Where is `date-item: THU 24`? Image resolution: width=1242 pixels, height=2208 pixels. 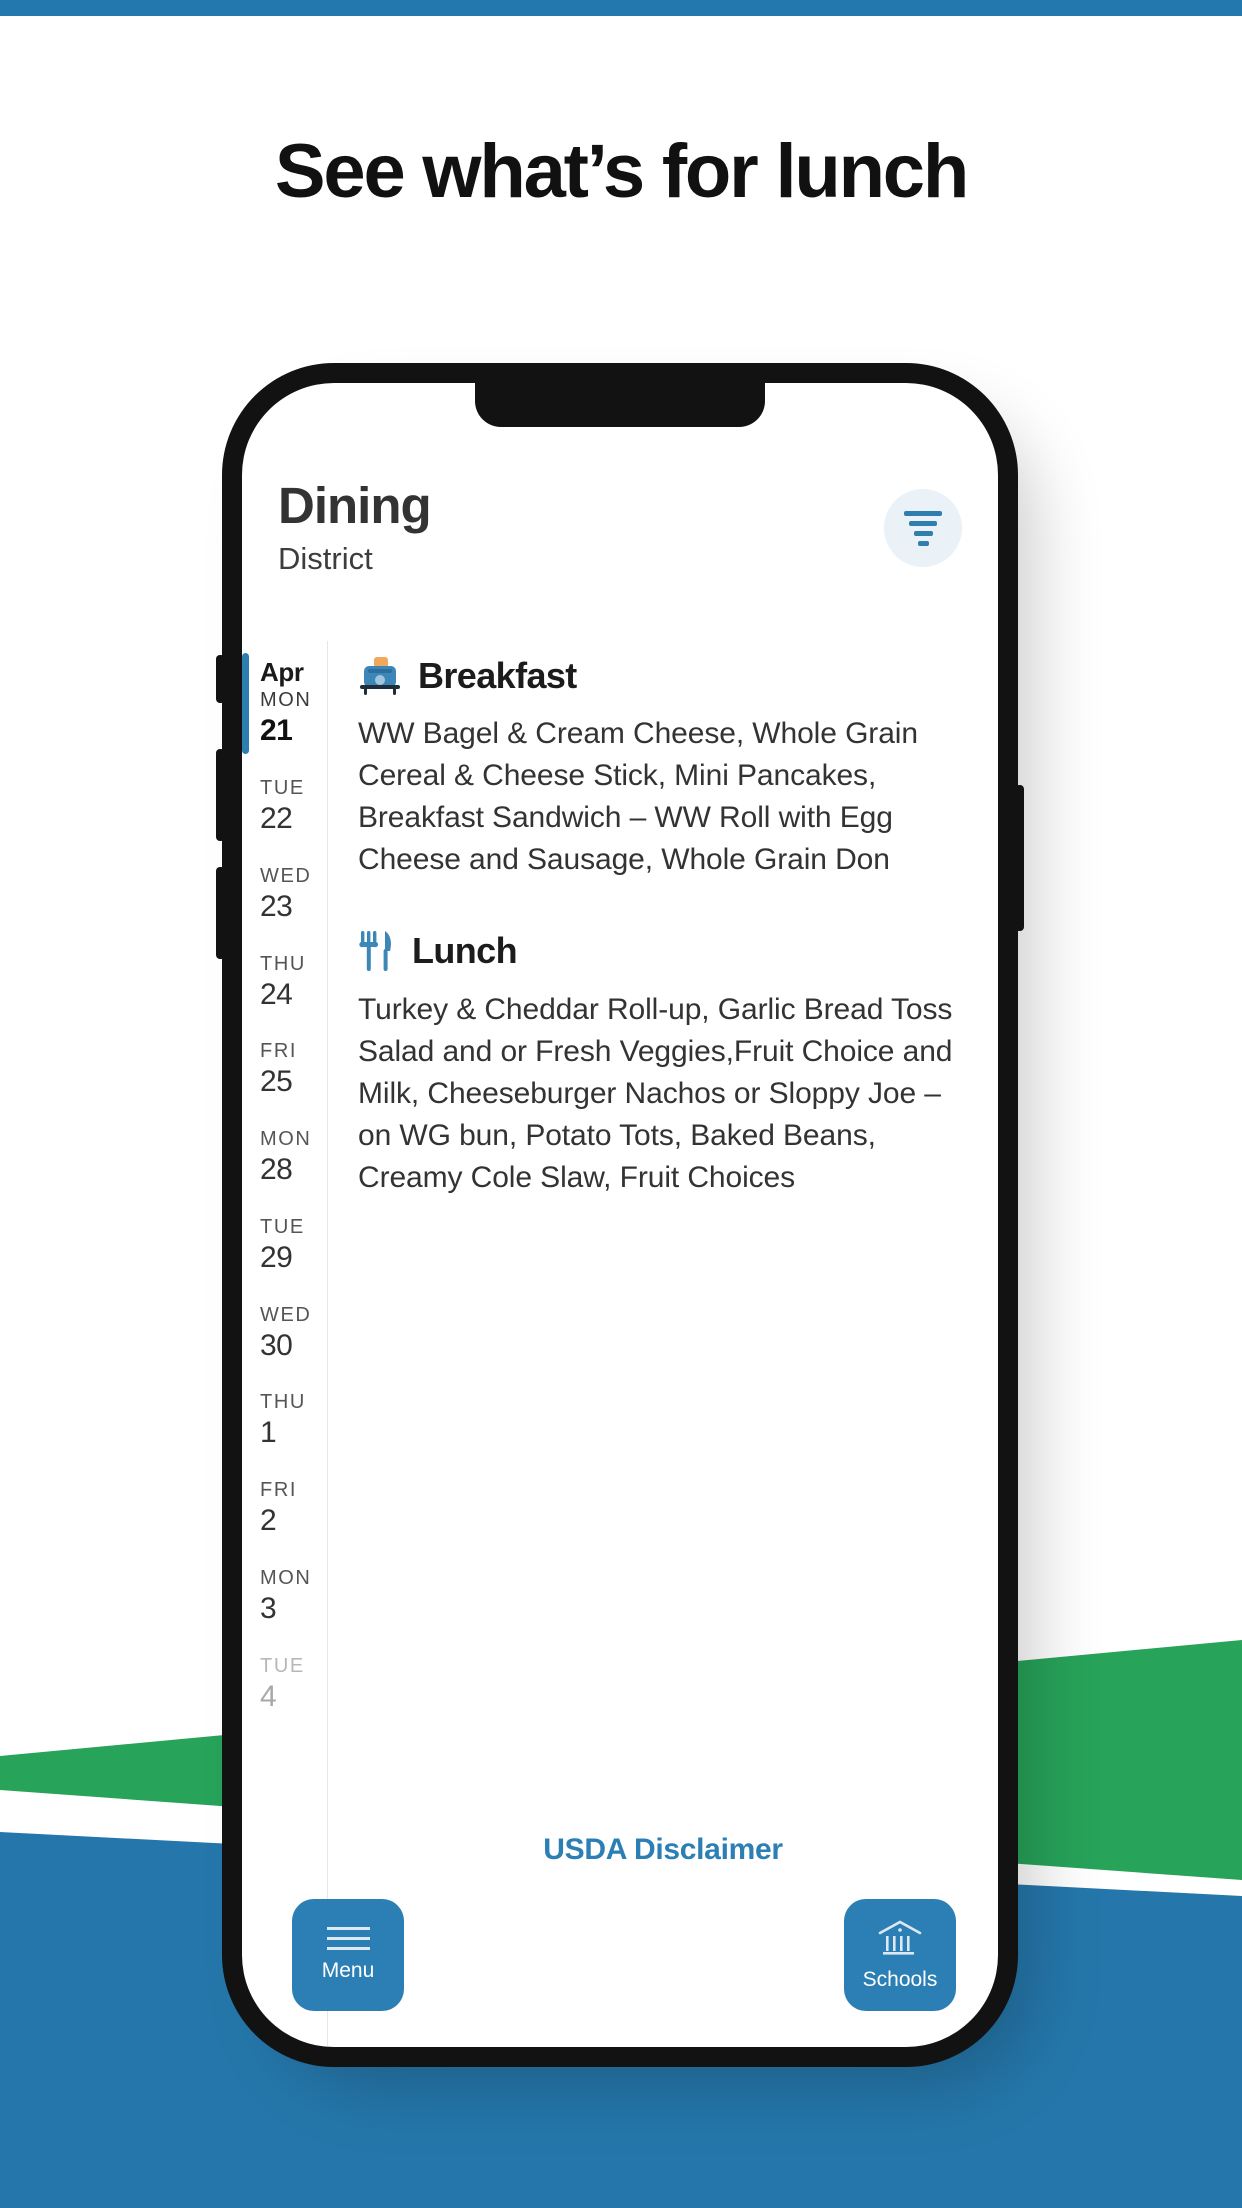 date-item: THU 24 is located at coordinates (284, 982).